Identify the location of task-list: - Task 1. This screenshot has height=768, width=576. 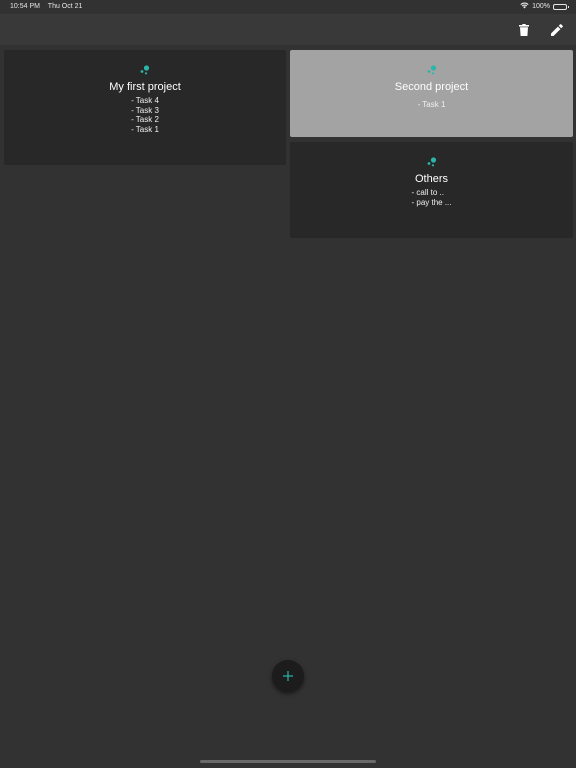
(432, 105).